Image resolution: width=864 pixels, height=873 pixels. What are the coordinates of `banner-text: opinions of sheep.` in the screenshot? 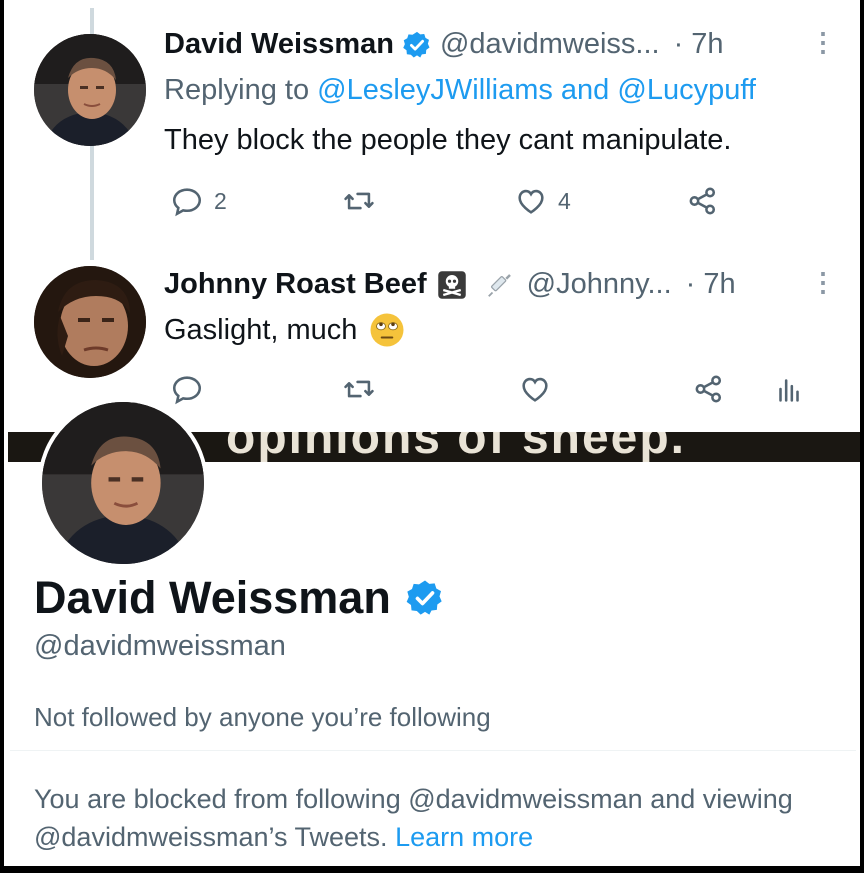 It's located at (456, 447).